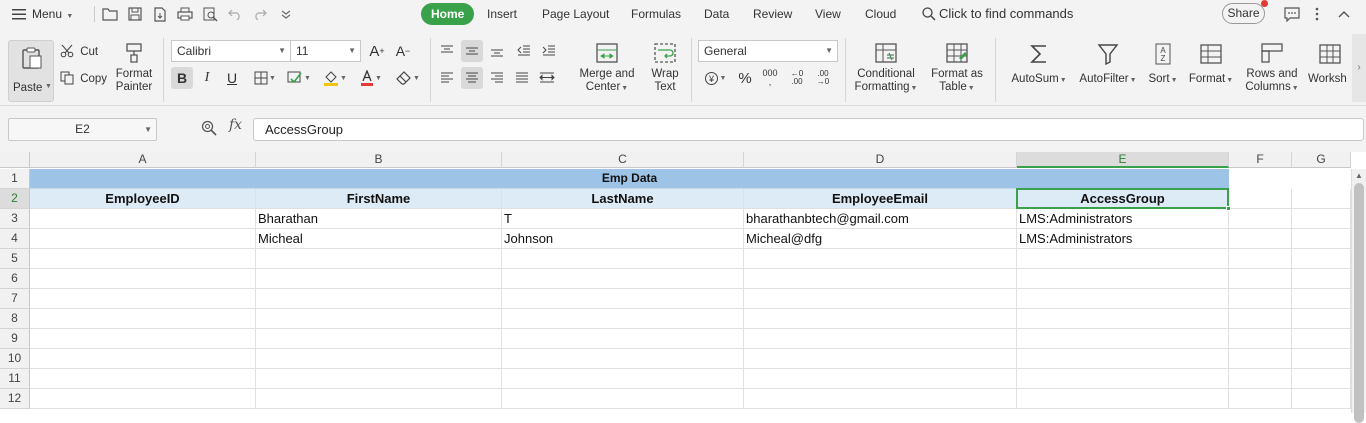 The width and height of the screenshot is (1366, 423). Describe the element at coordinates (522, 78) in the screenshot. I see `justify-icon` at that location.